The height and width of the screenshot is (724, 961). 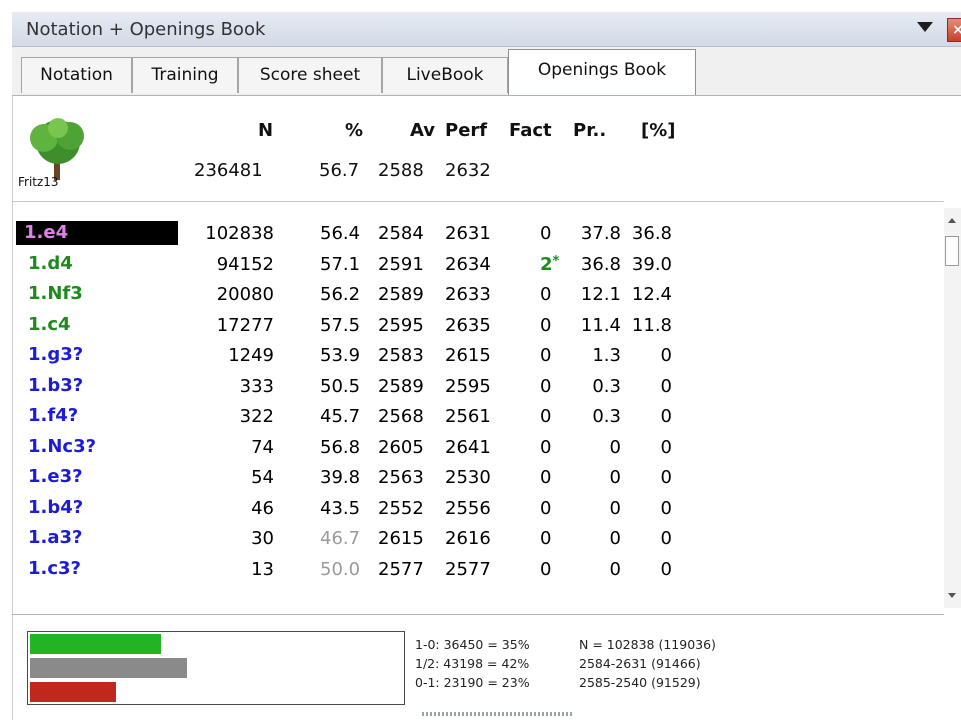 I want to click on tab-openings-book: Openings Book, so click(x=602, y=72).